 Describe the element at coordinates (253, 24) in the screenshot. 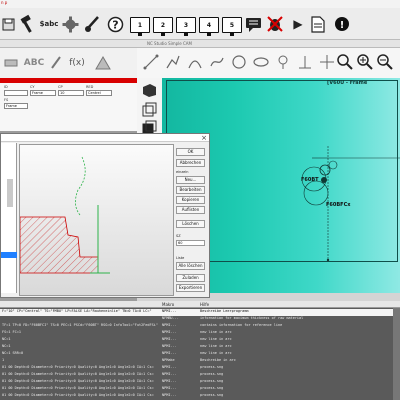

I see `chat-icon` at that location.